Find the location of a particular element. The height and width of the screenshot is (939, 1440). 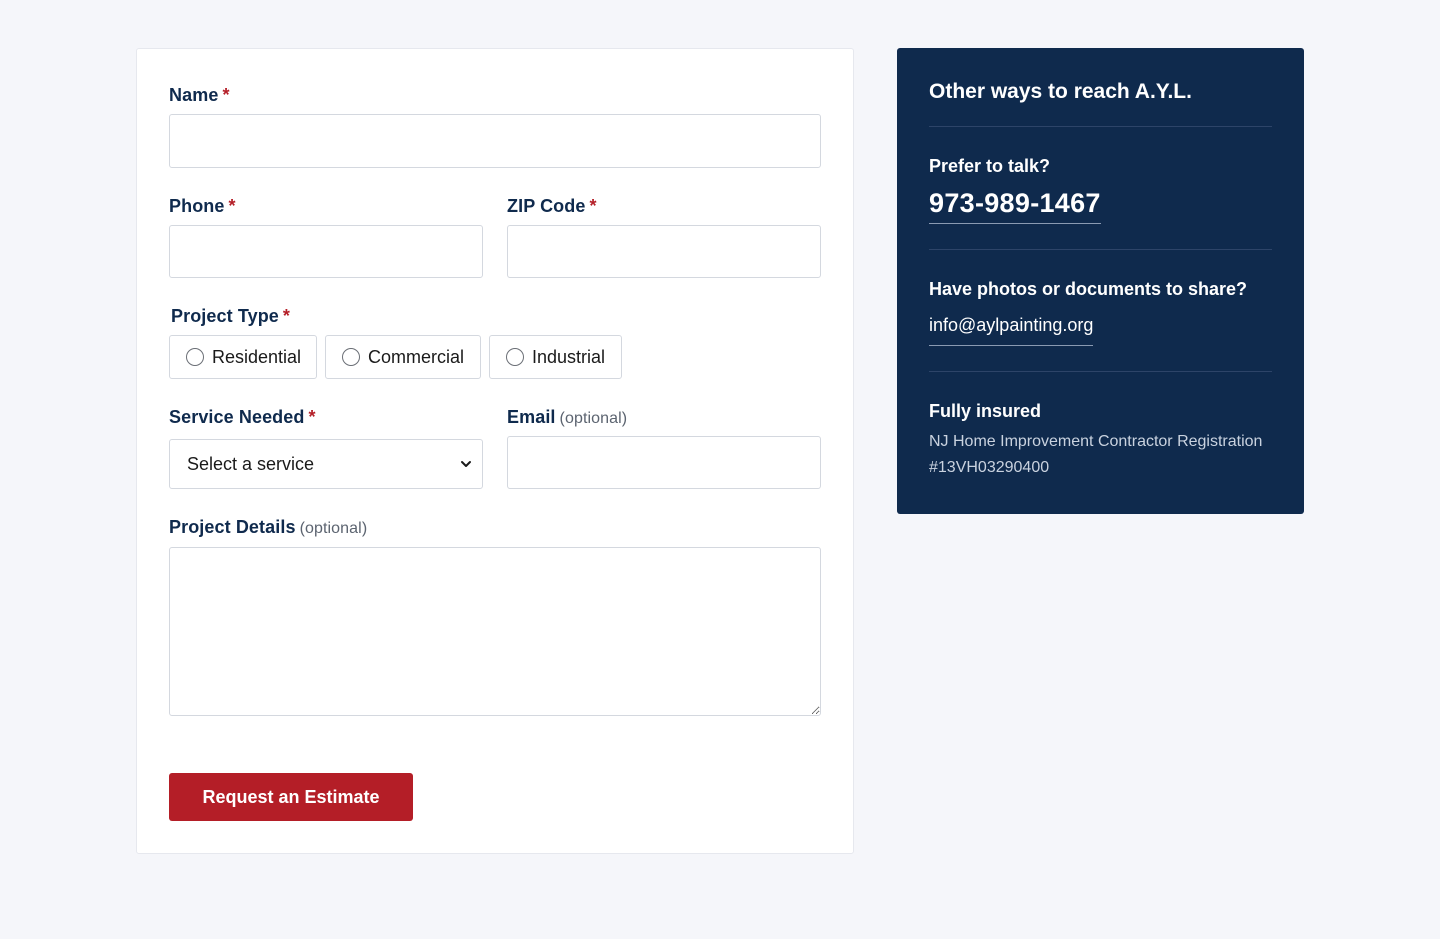

phone-link-wrap: 973-989-1467 is located at coordinates (1015, 206).